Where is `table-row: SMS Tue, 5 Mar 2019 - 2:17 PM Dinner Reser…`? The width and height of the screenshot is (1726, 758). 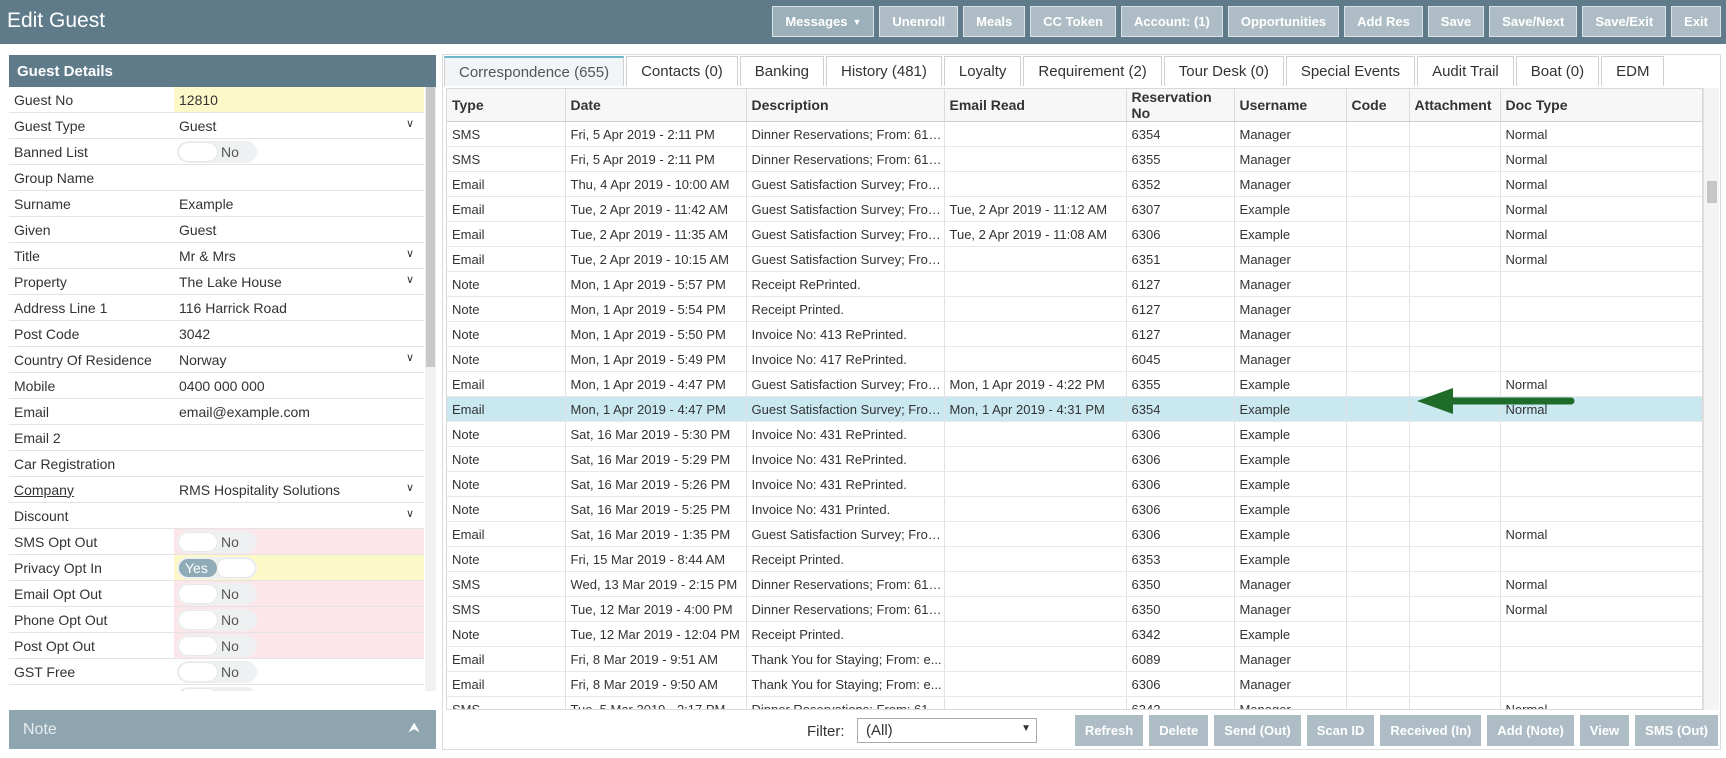 table-row: SMS Tue, 5 Mar 2019 - 2:17 PM Dinner Reser… is located at coordinates (1074, 702).